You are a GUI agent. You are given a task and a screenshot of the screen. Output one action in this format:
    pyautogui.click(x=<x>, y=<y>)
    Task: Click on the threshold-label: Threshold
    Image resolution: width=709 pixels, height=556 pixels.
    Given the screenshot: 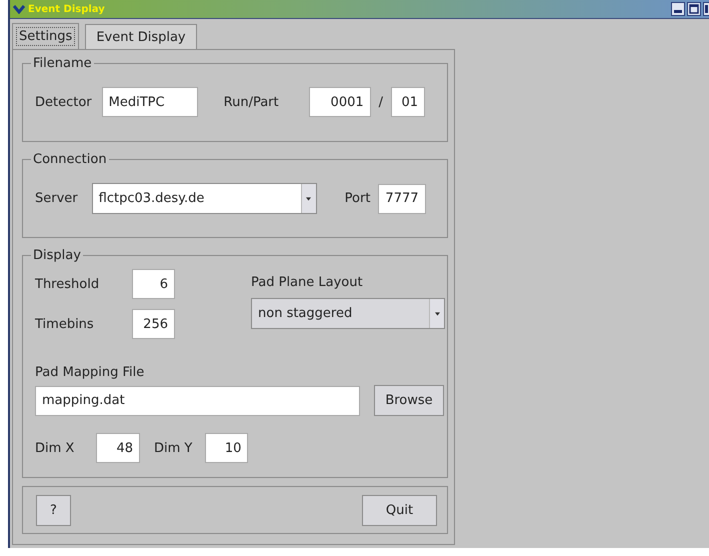 What is the action you would take?
    pyautogui.click(x=67, y=284)
    